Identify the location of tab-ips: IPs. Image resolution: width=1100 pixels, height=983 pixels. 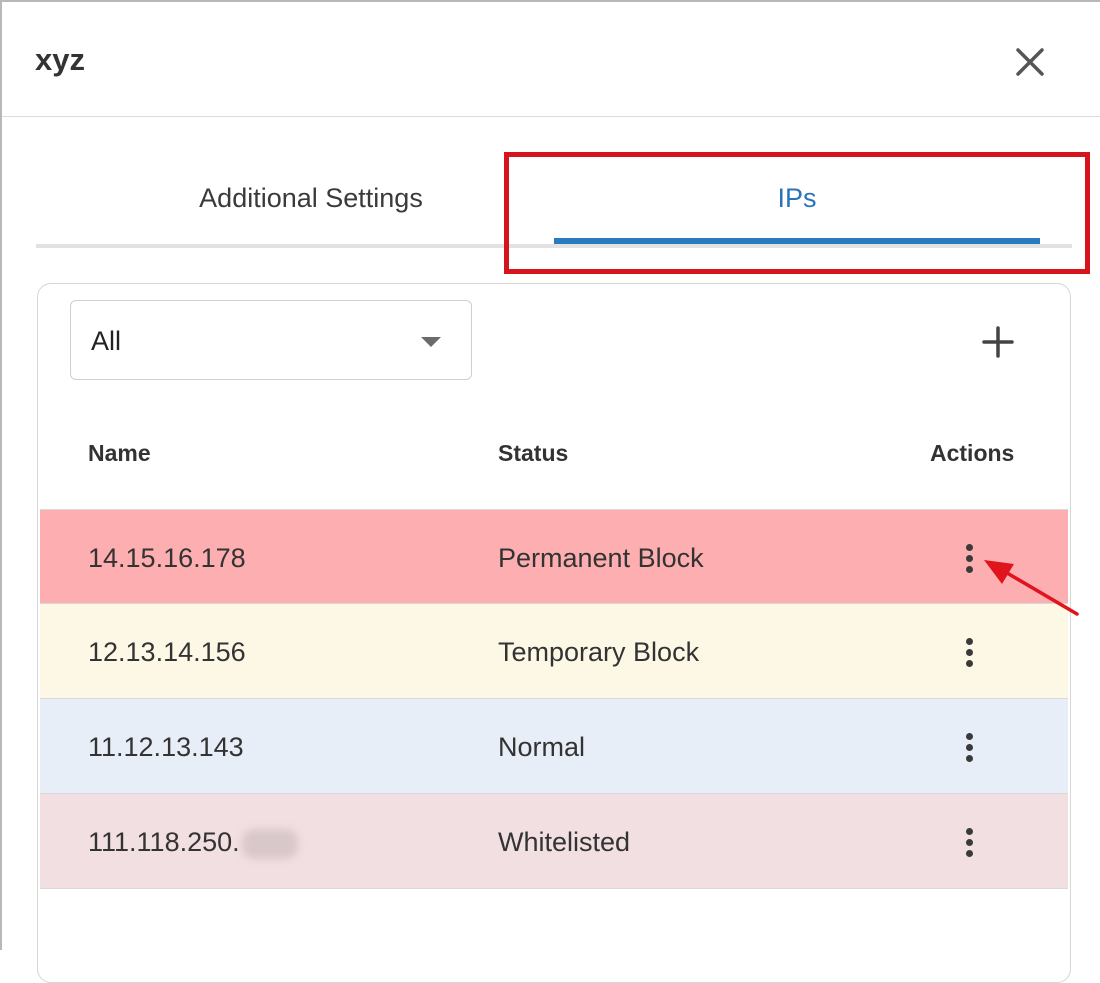
(797, 198).